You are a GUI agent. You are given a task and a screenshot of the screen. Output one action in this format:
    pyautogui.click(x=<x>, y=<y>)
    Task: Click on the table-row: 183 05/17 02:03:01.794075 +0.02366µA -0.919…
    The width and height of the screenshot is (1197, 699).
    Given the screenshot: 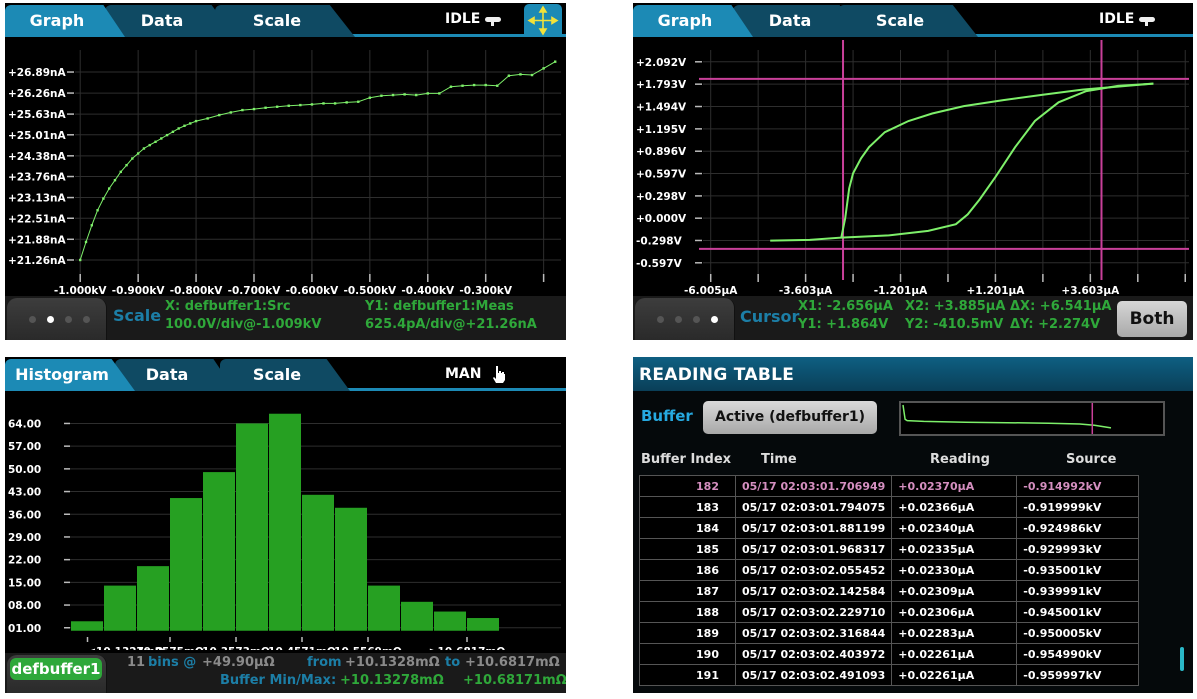 What is the action you would take?
    pyautogui.click(x=889, y=507)
    